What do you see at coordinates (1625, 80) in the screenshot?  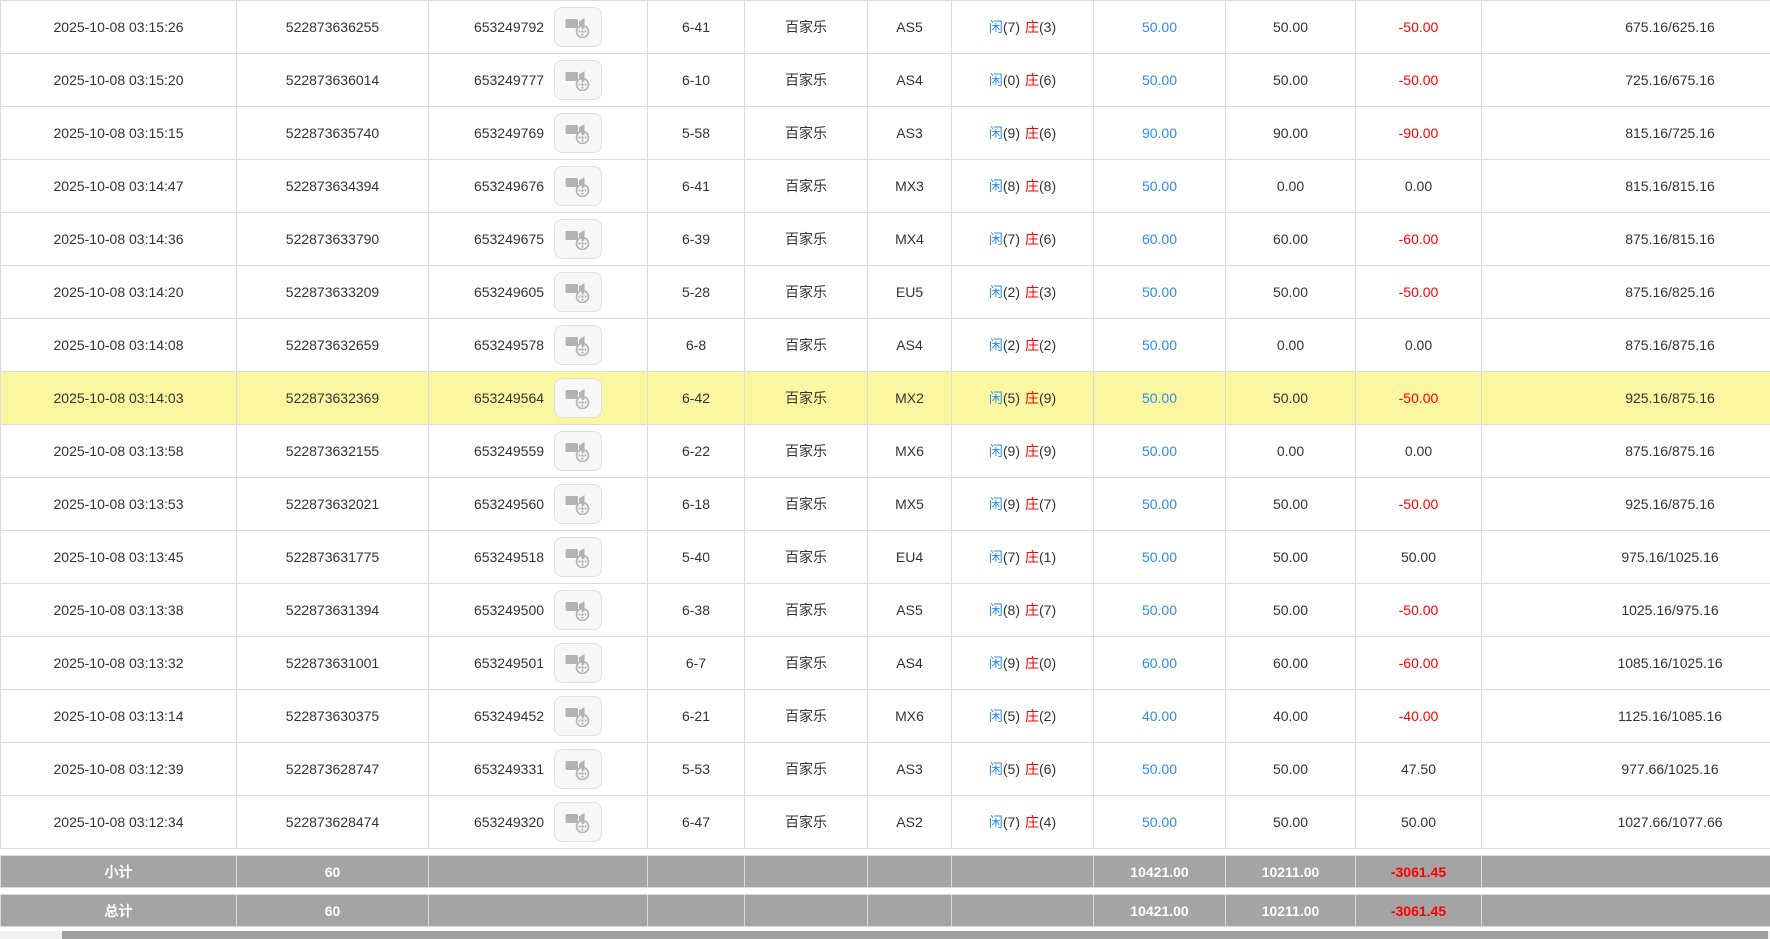 I see `balance-cell: 725.16/675.16` at bounding box center [1625, 80].